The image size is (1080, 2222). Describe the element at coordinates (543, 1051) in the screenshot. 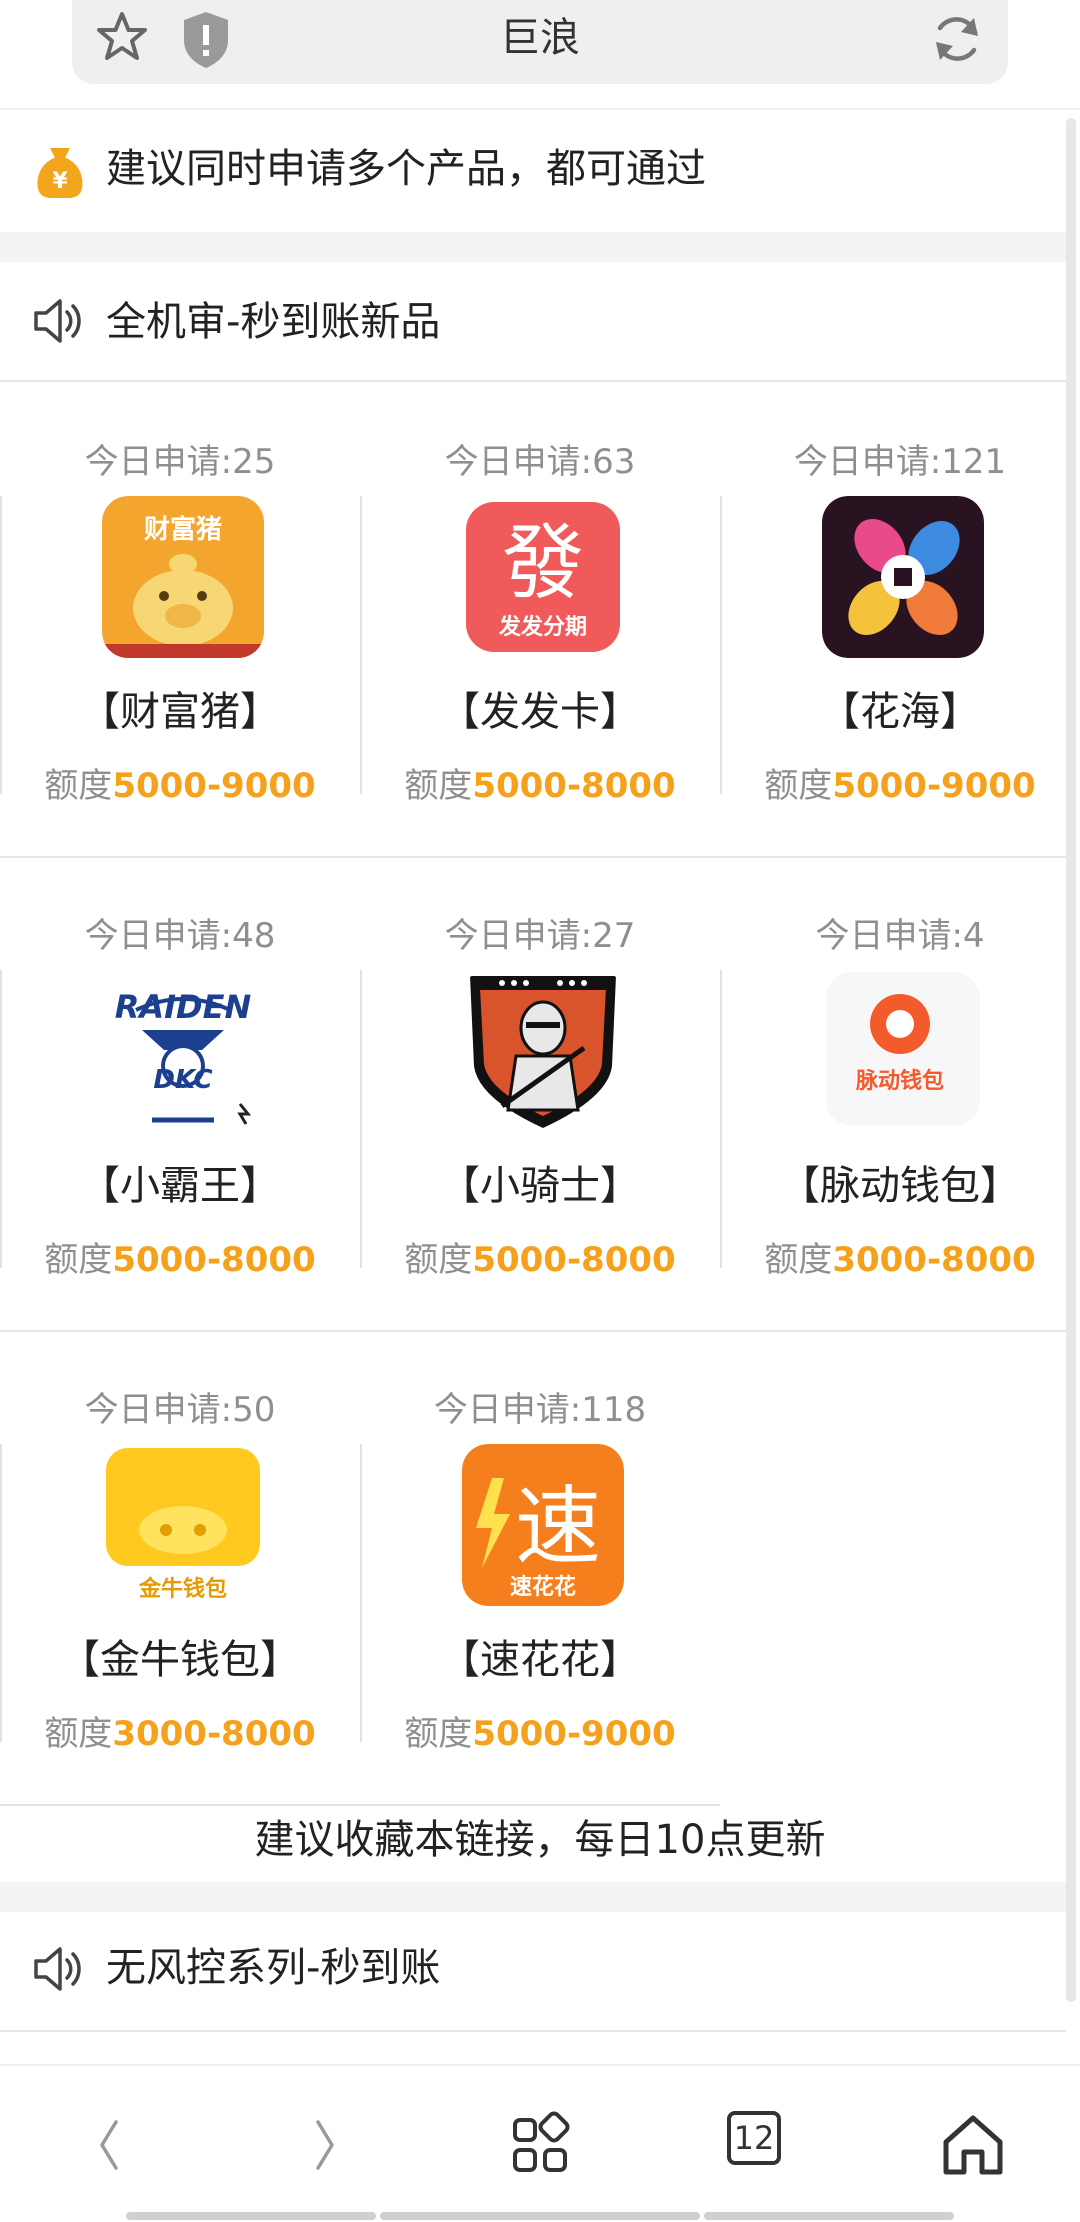

I see `xiaoqishi-logo` at that location.